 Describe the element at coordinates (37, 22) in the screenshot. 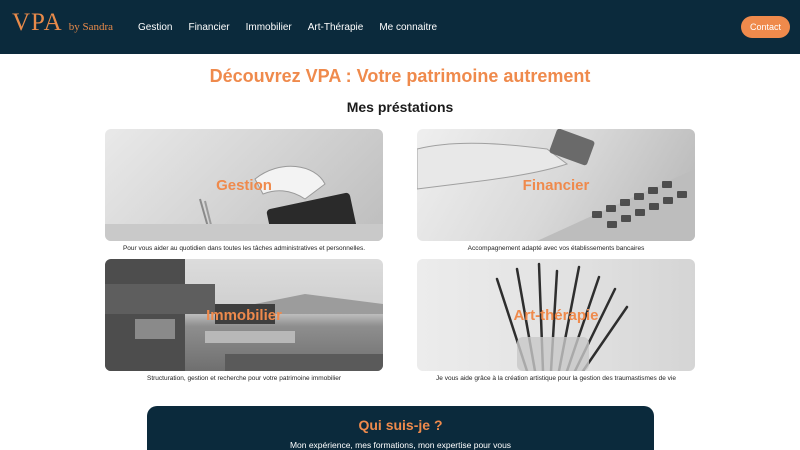

I see `brand-name: VPA` at that location.